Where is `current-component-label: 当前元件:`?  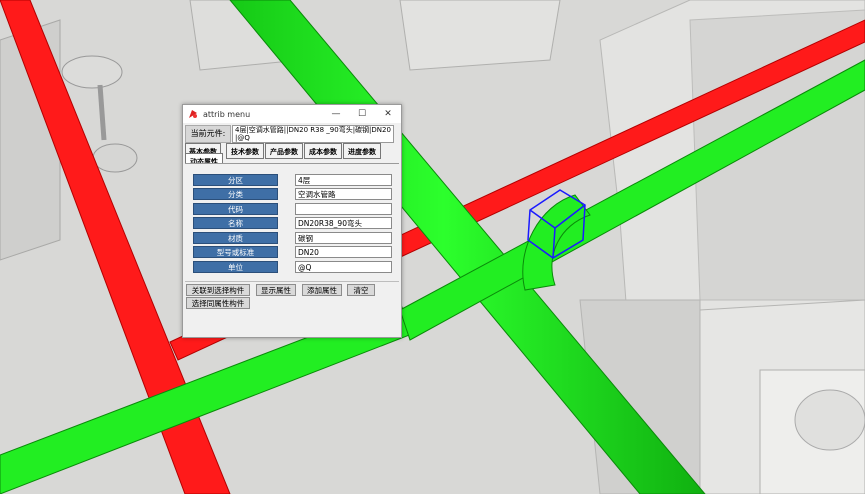
current-component-label: 当前元件: is located at coordinates (208, 134).